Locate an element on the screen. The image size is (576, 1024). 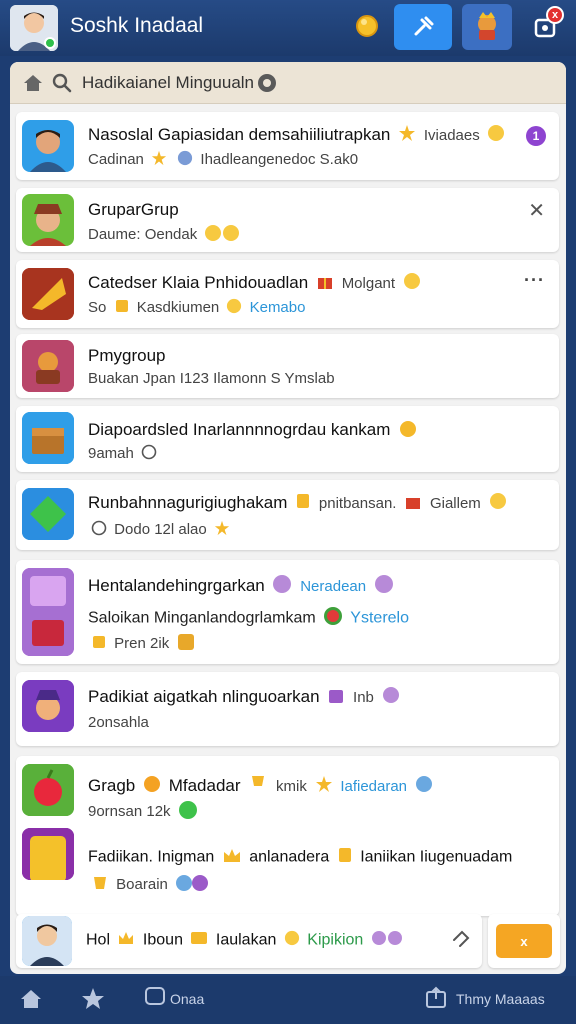
app-title: Soshk Inadaal is located at coordinates (137, 25).